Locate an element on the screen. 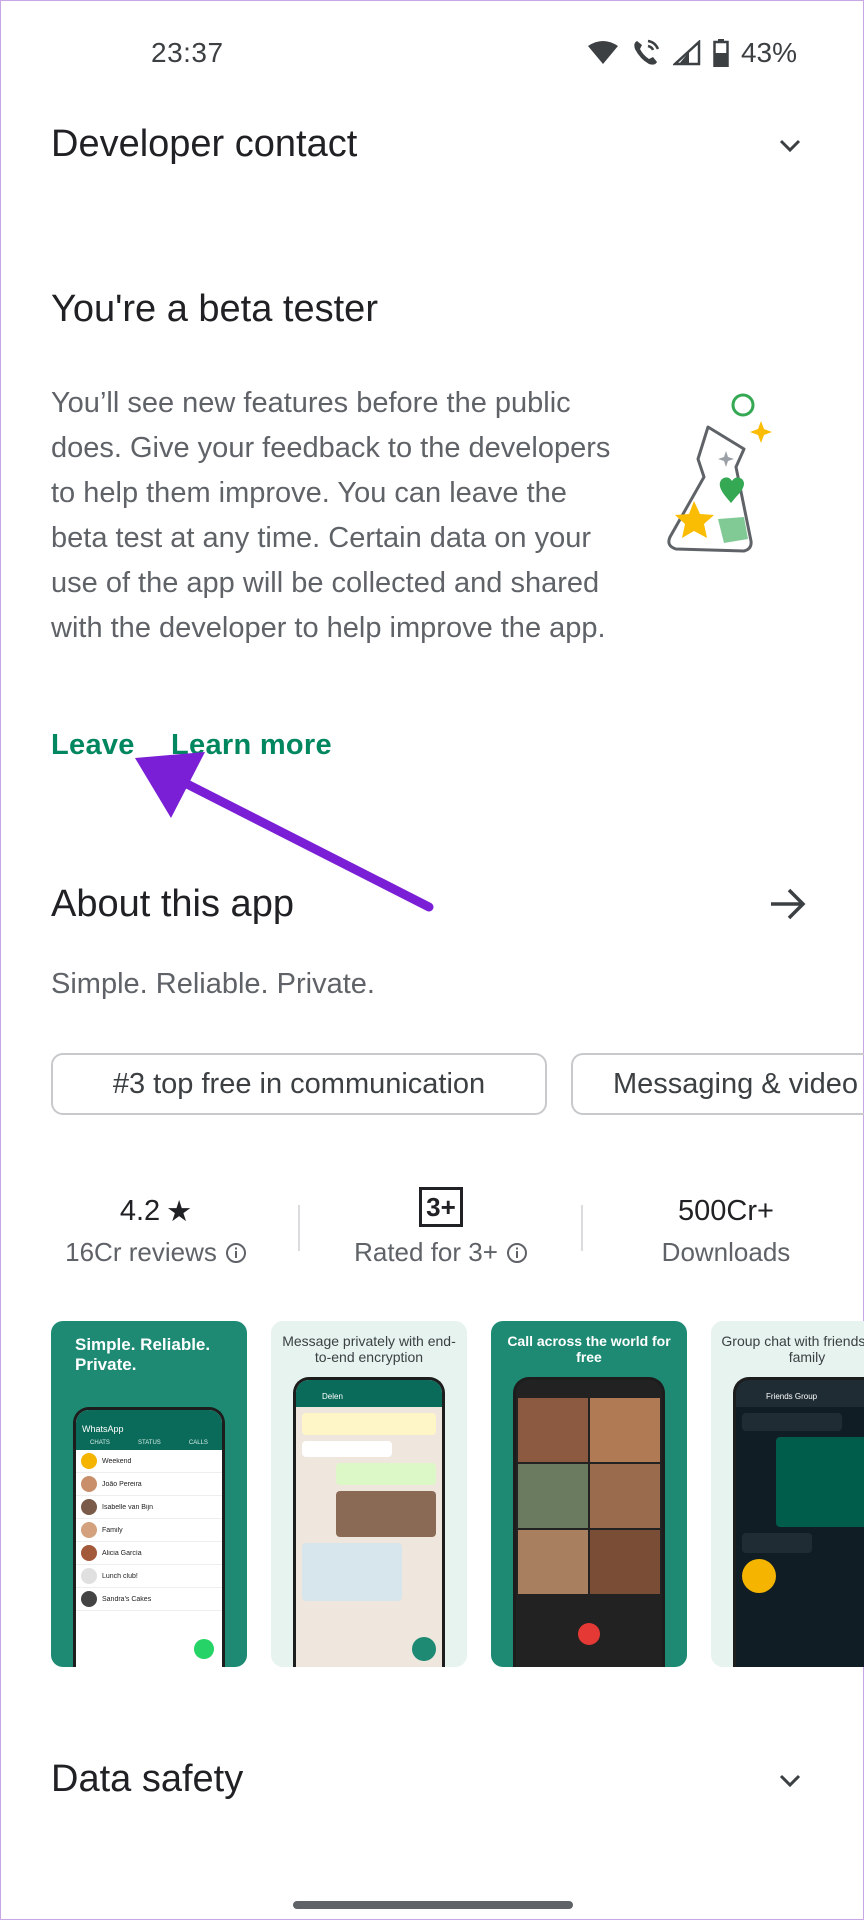 This screenshot has width=864, height=1920. chip-top-free: #3 top free in communication is located at coordinates (299, 1084).